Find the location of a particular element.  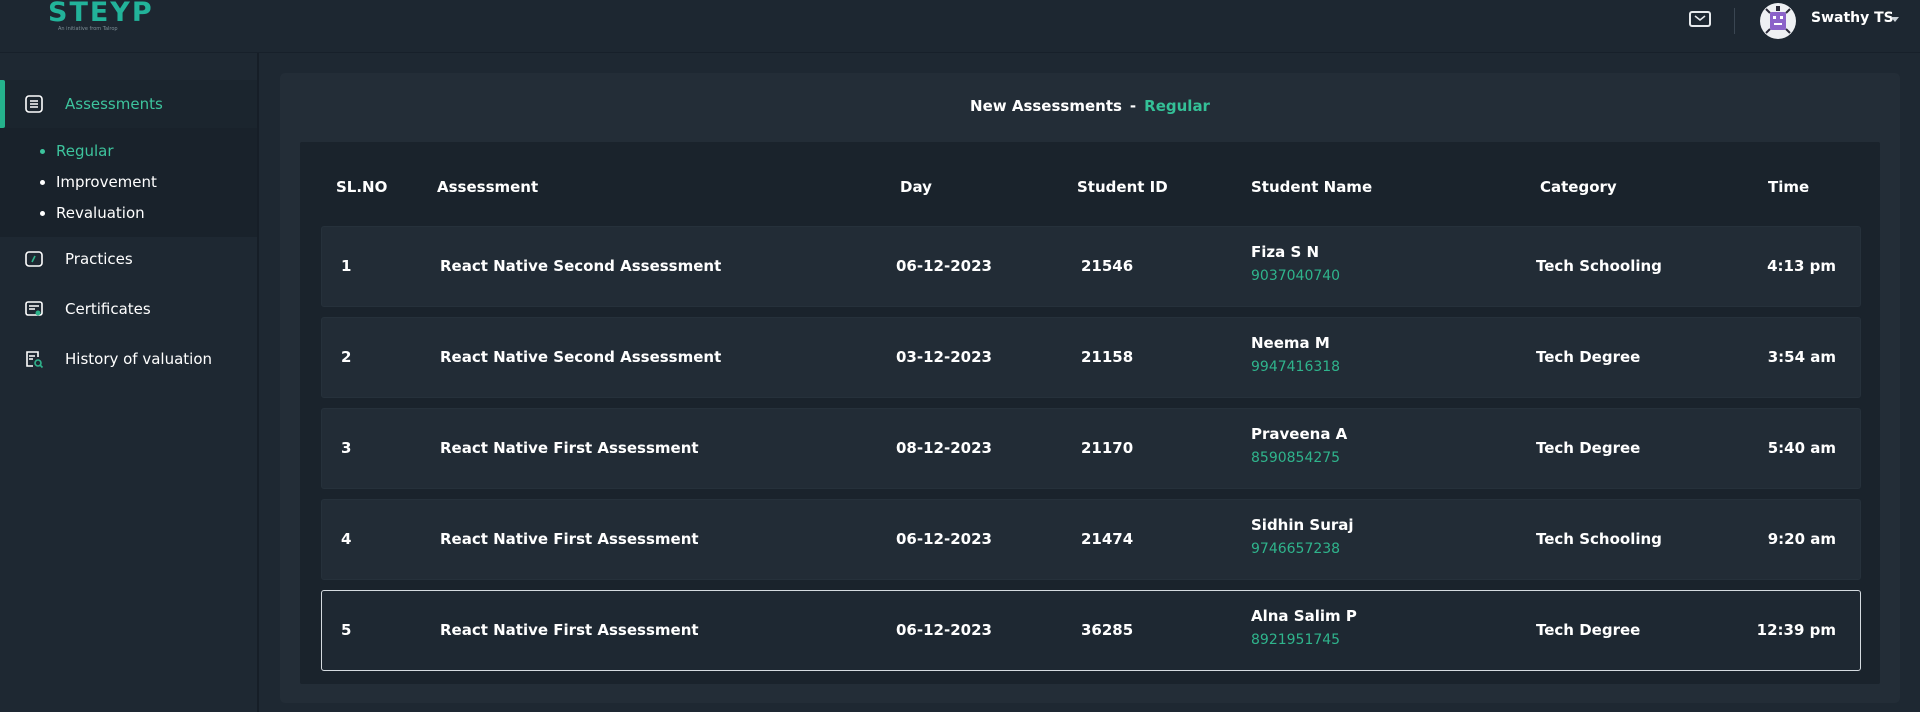

cell-slno: 1 is located at coordinates (346, 266).